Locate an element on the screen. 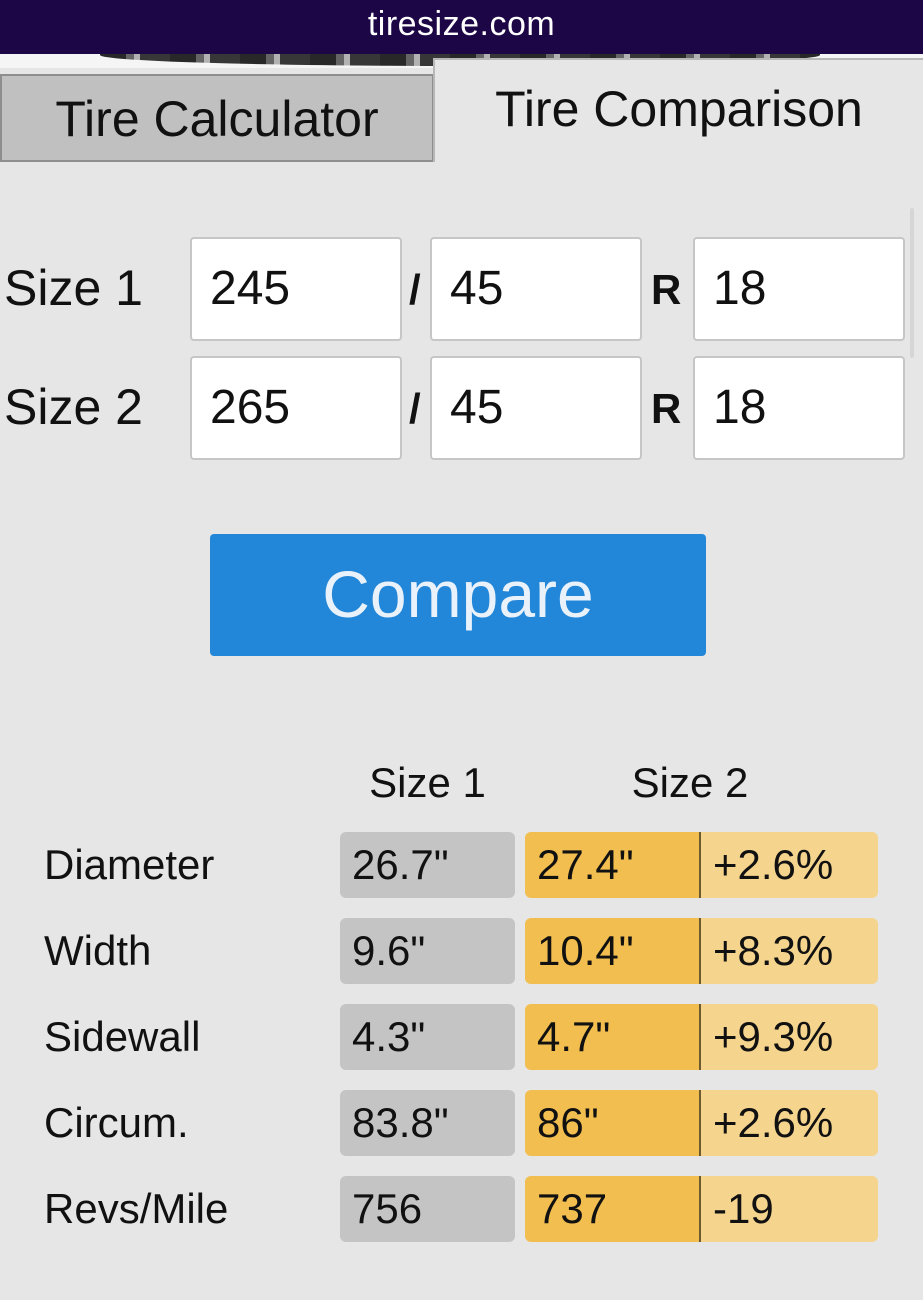  tab-tire-calculator: Tire Calculator is located at coordinates (217, 118).